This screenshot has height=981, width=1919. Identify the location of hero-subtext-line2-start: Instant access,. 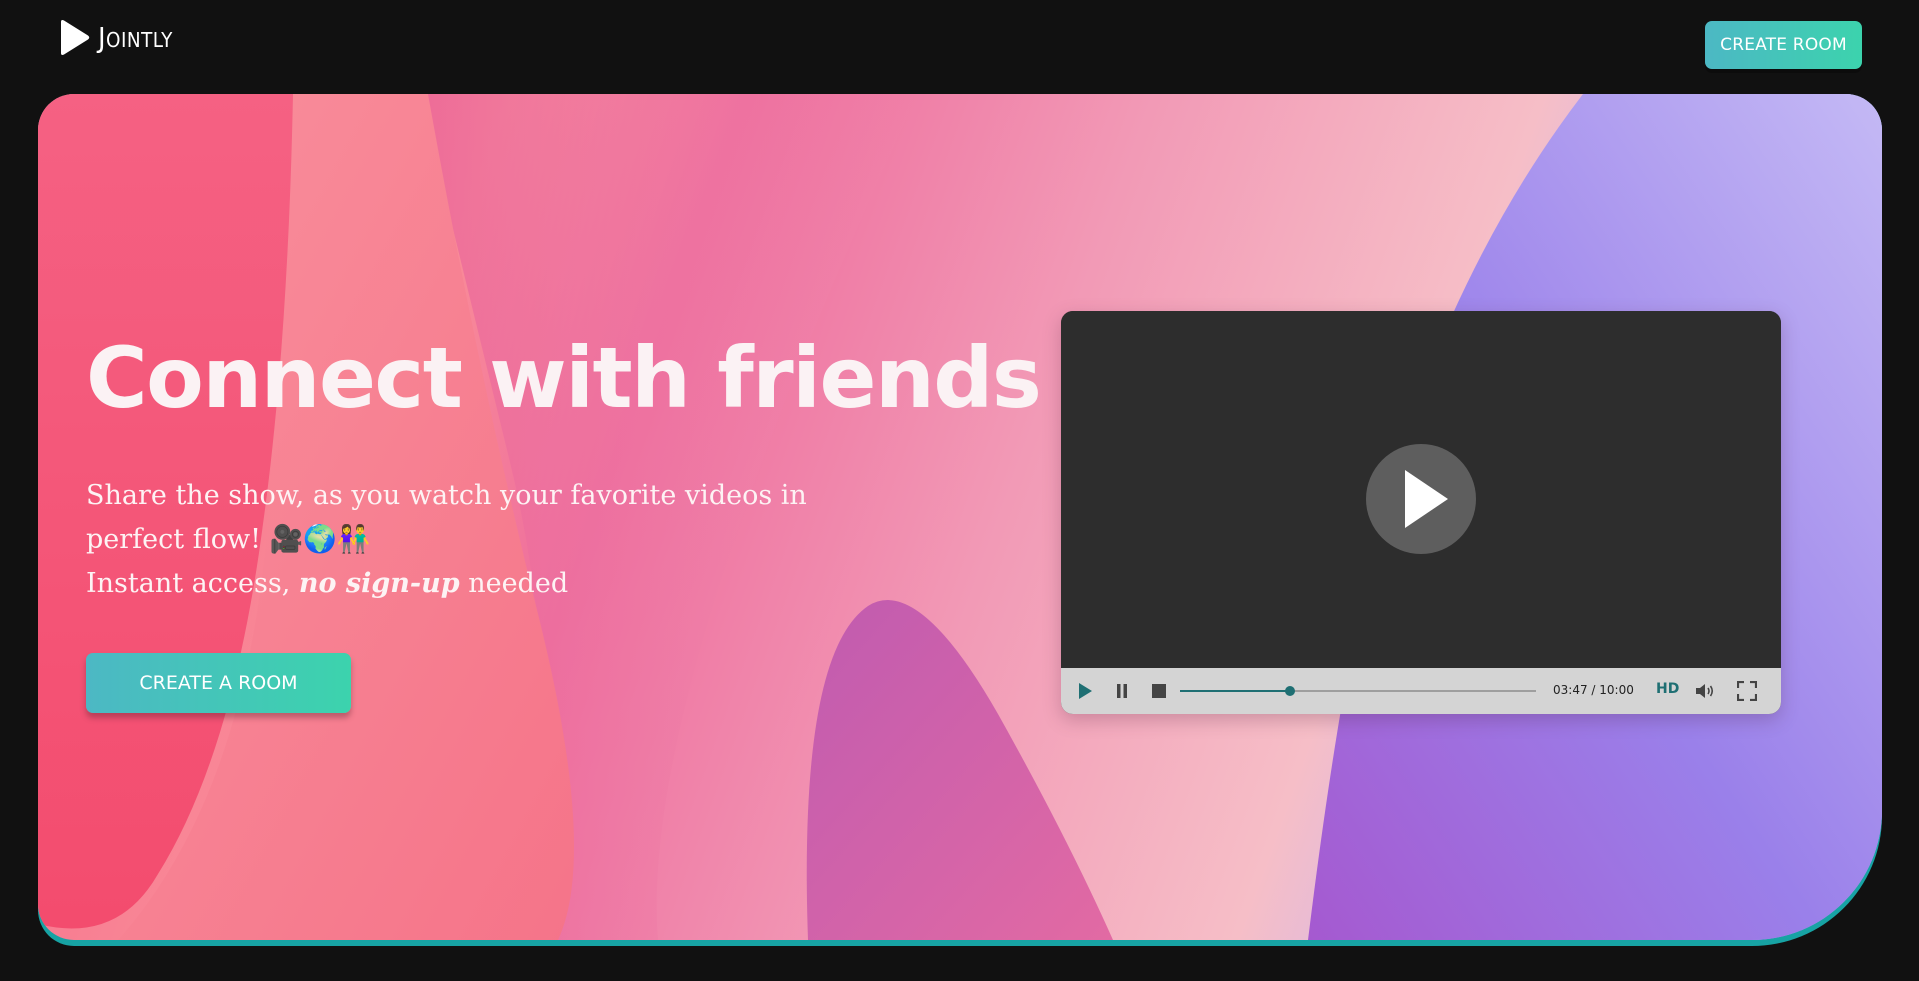
(192, 583).